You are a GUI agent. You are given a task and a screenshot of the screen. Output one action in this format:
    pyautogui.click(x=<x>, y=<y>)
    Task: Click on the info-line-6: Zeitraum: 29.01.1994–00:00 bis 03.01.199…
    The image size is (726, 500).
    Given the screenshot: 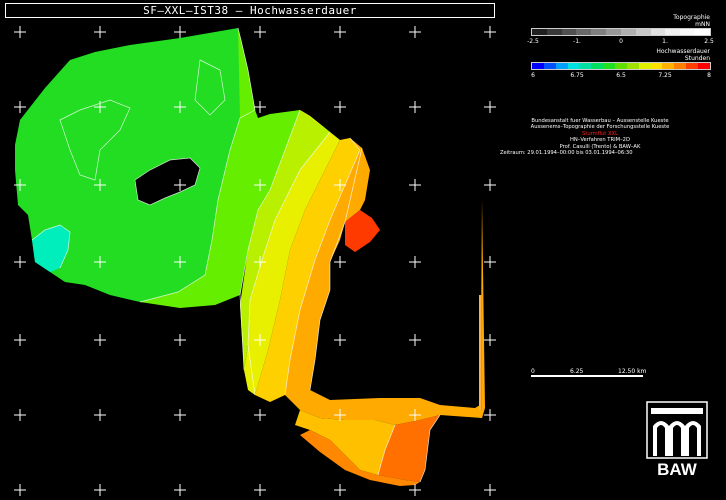 What is the action you would take?
    pyautogui.click(x=566, y=153)
    